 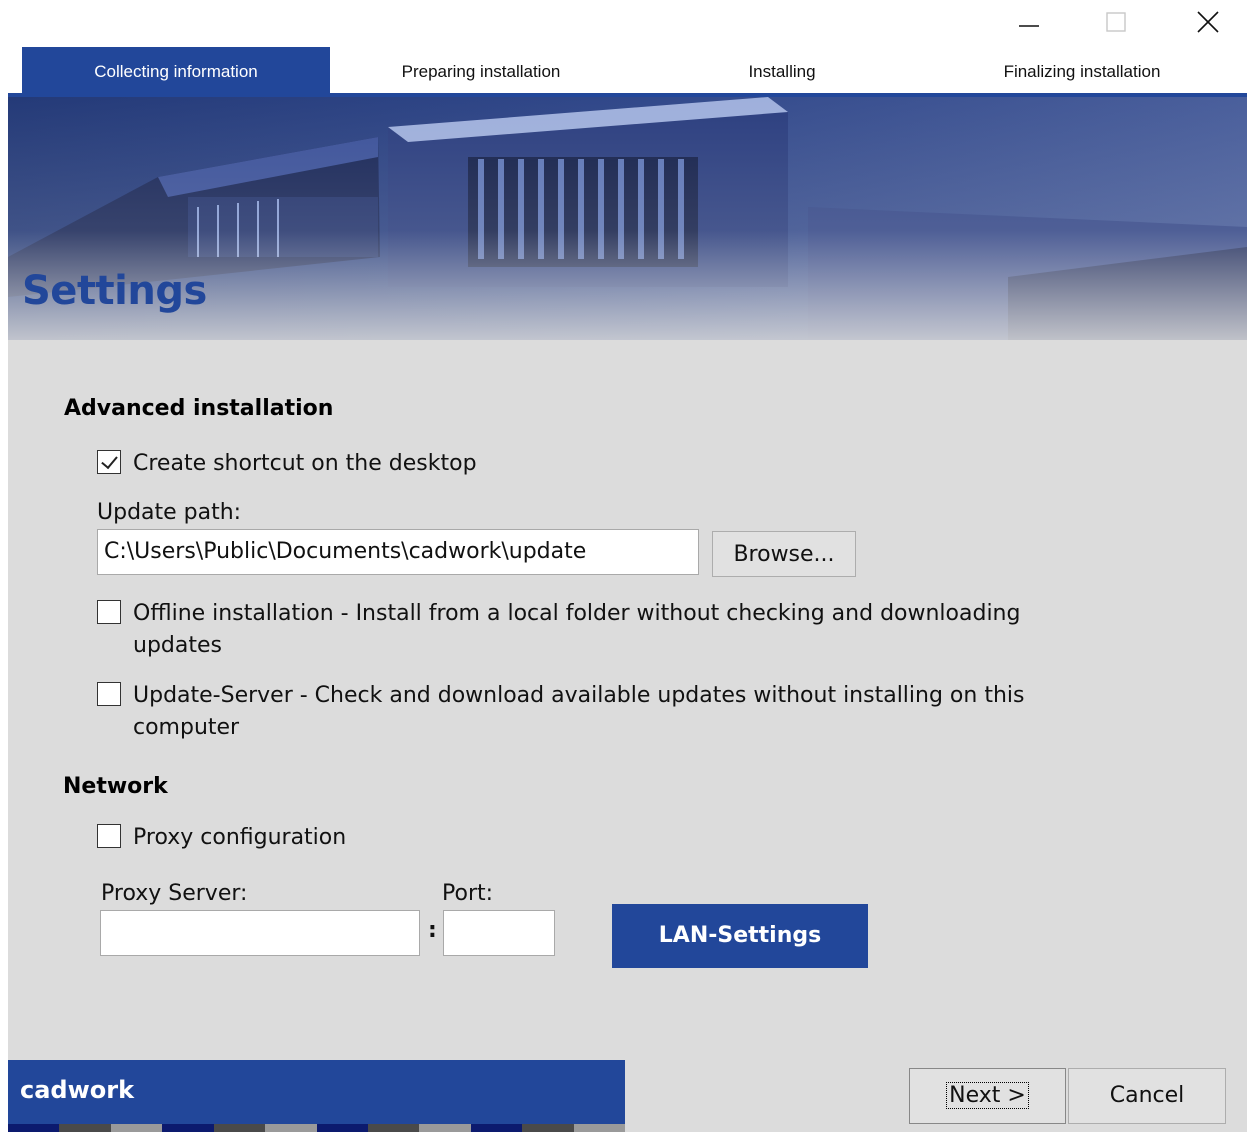 I want to click on port-input, so click(x=499, y=933).